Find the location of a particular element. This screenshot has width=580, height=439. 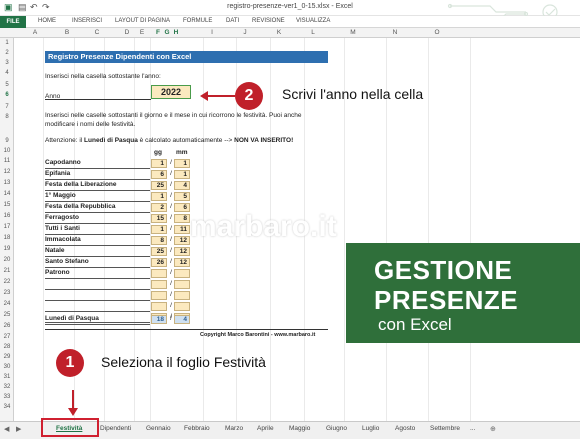

holiday-month-cell: 5 is located at coordinates (182, 196).